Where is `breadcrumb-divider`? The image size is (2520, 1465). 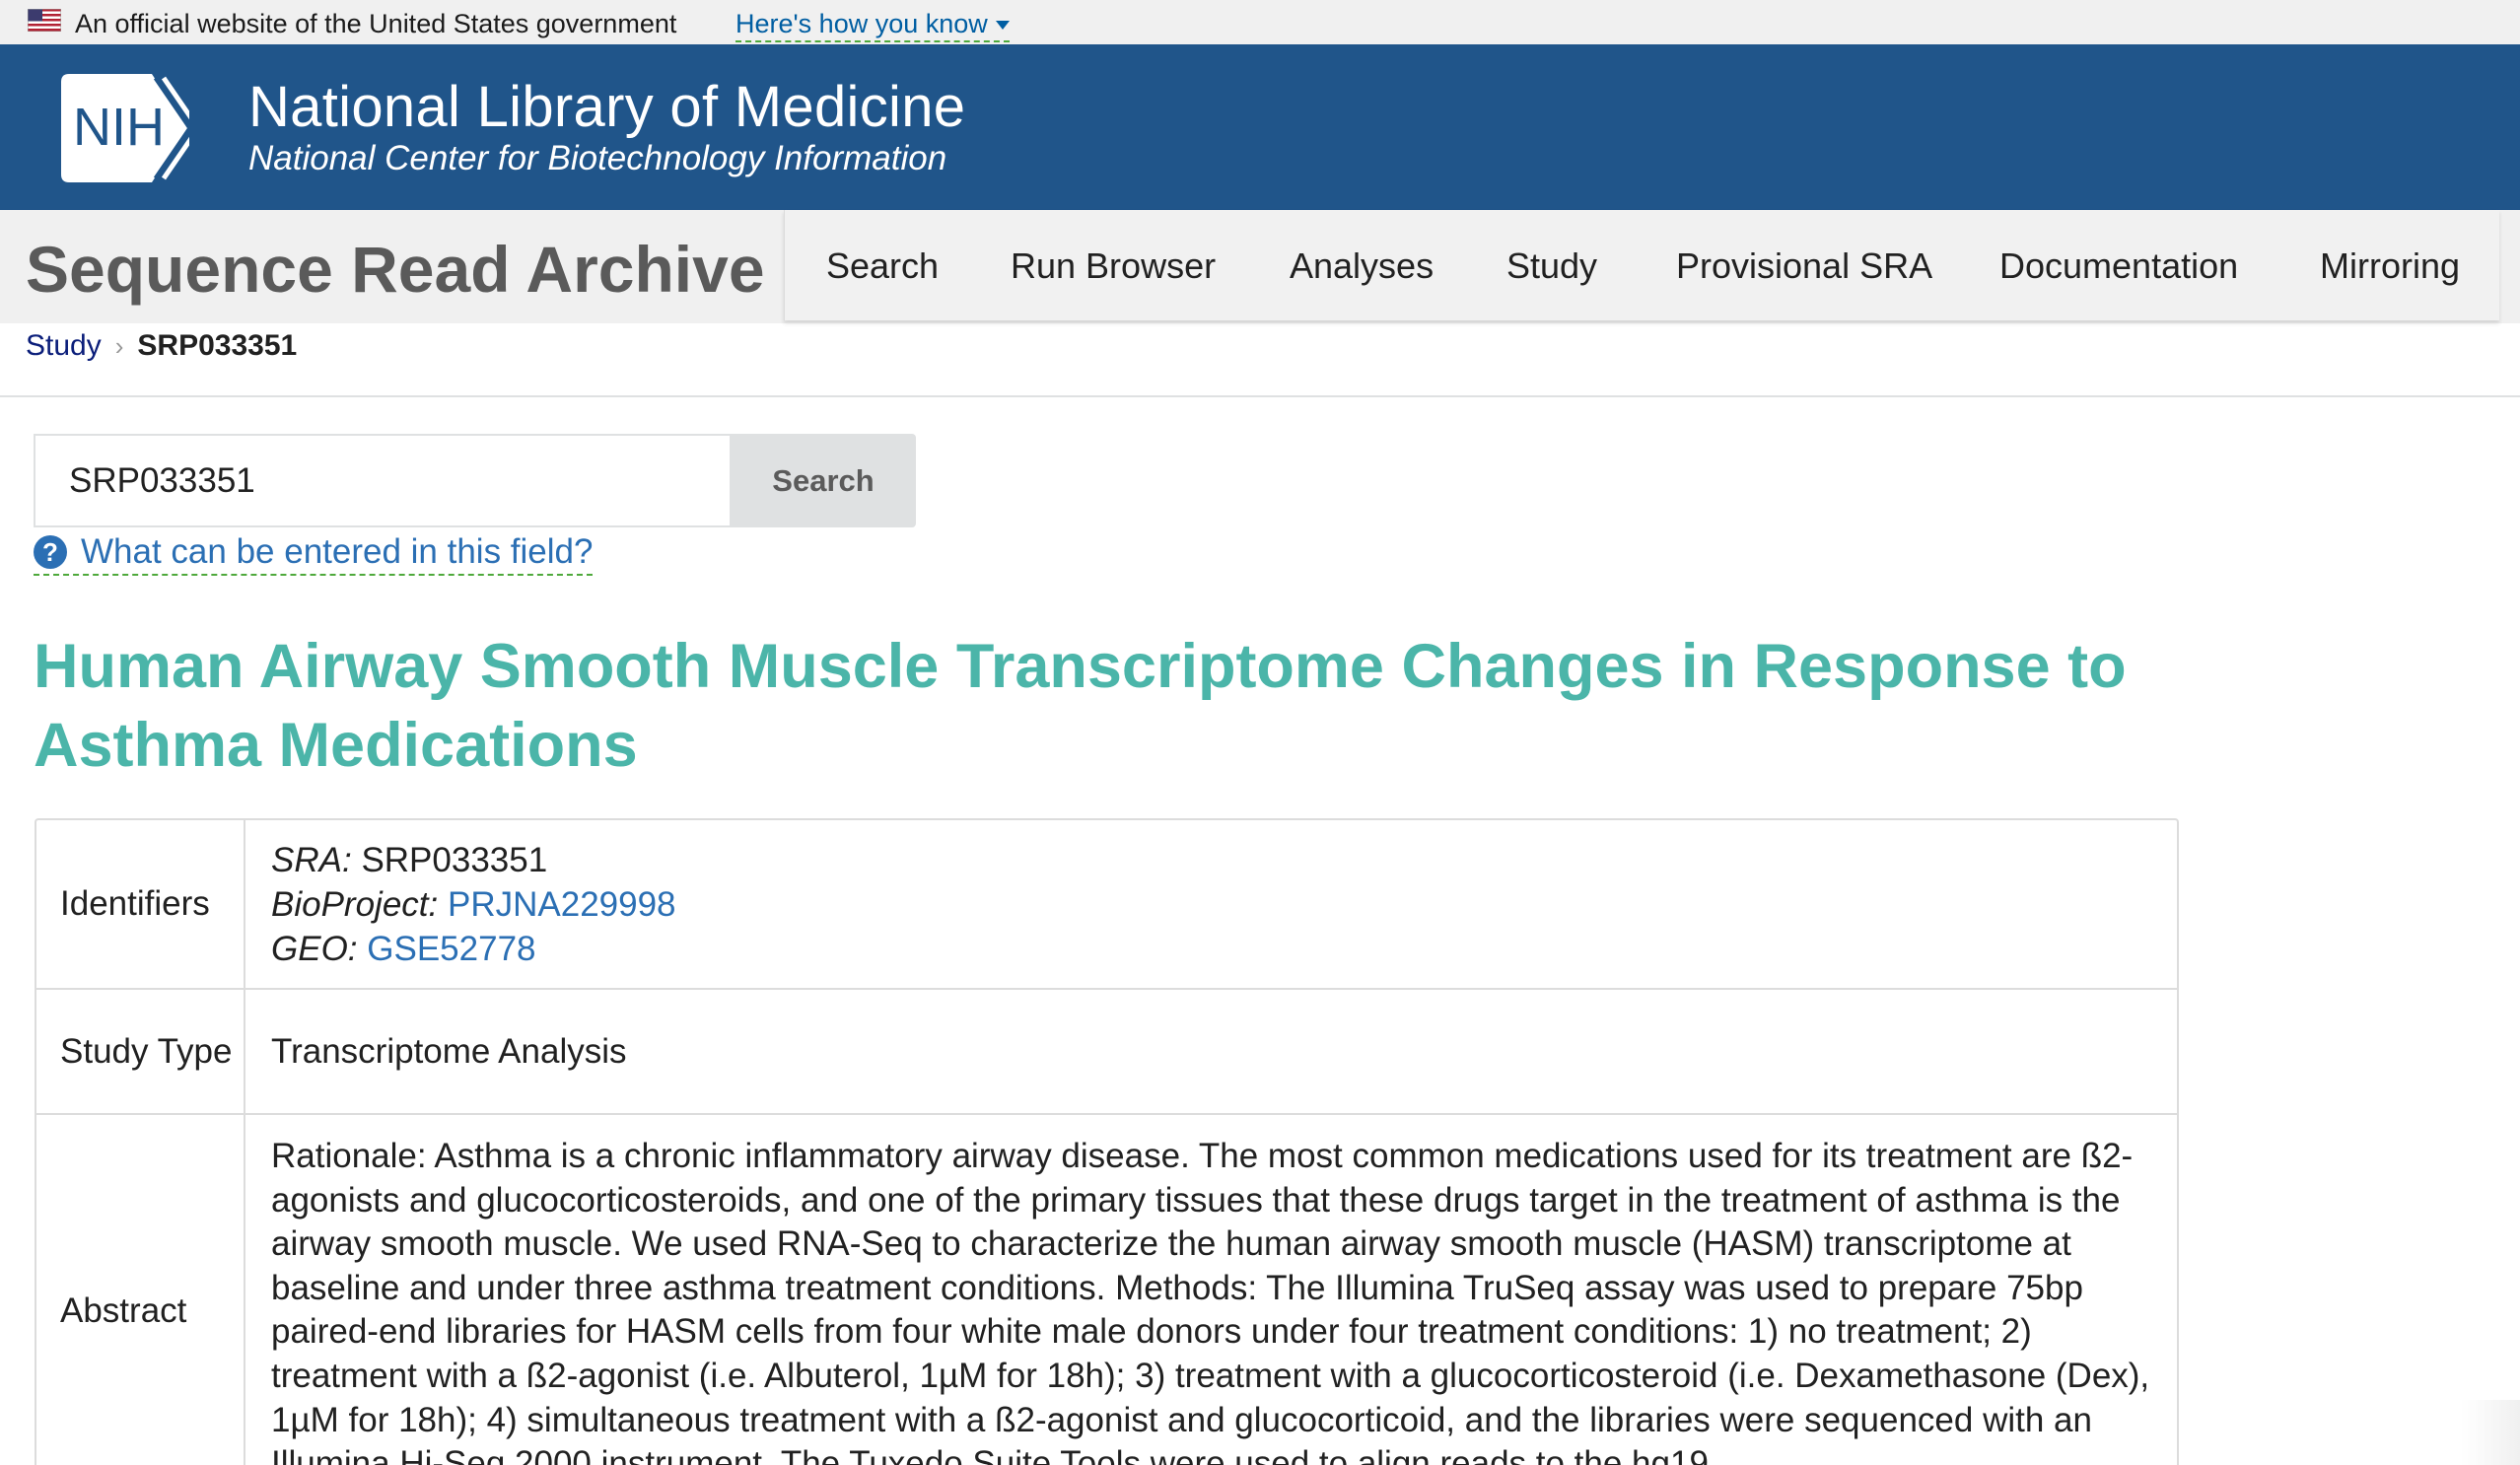
breadcrumb-divider is located at coordinates (1260, 396).